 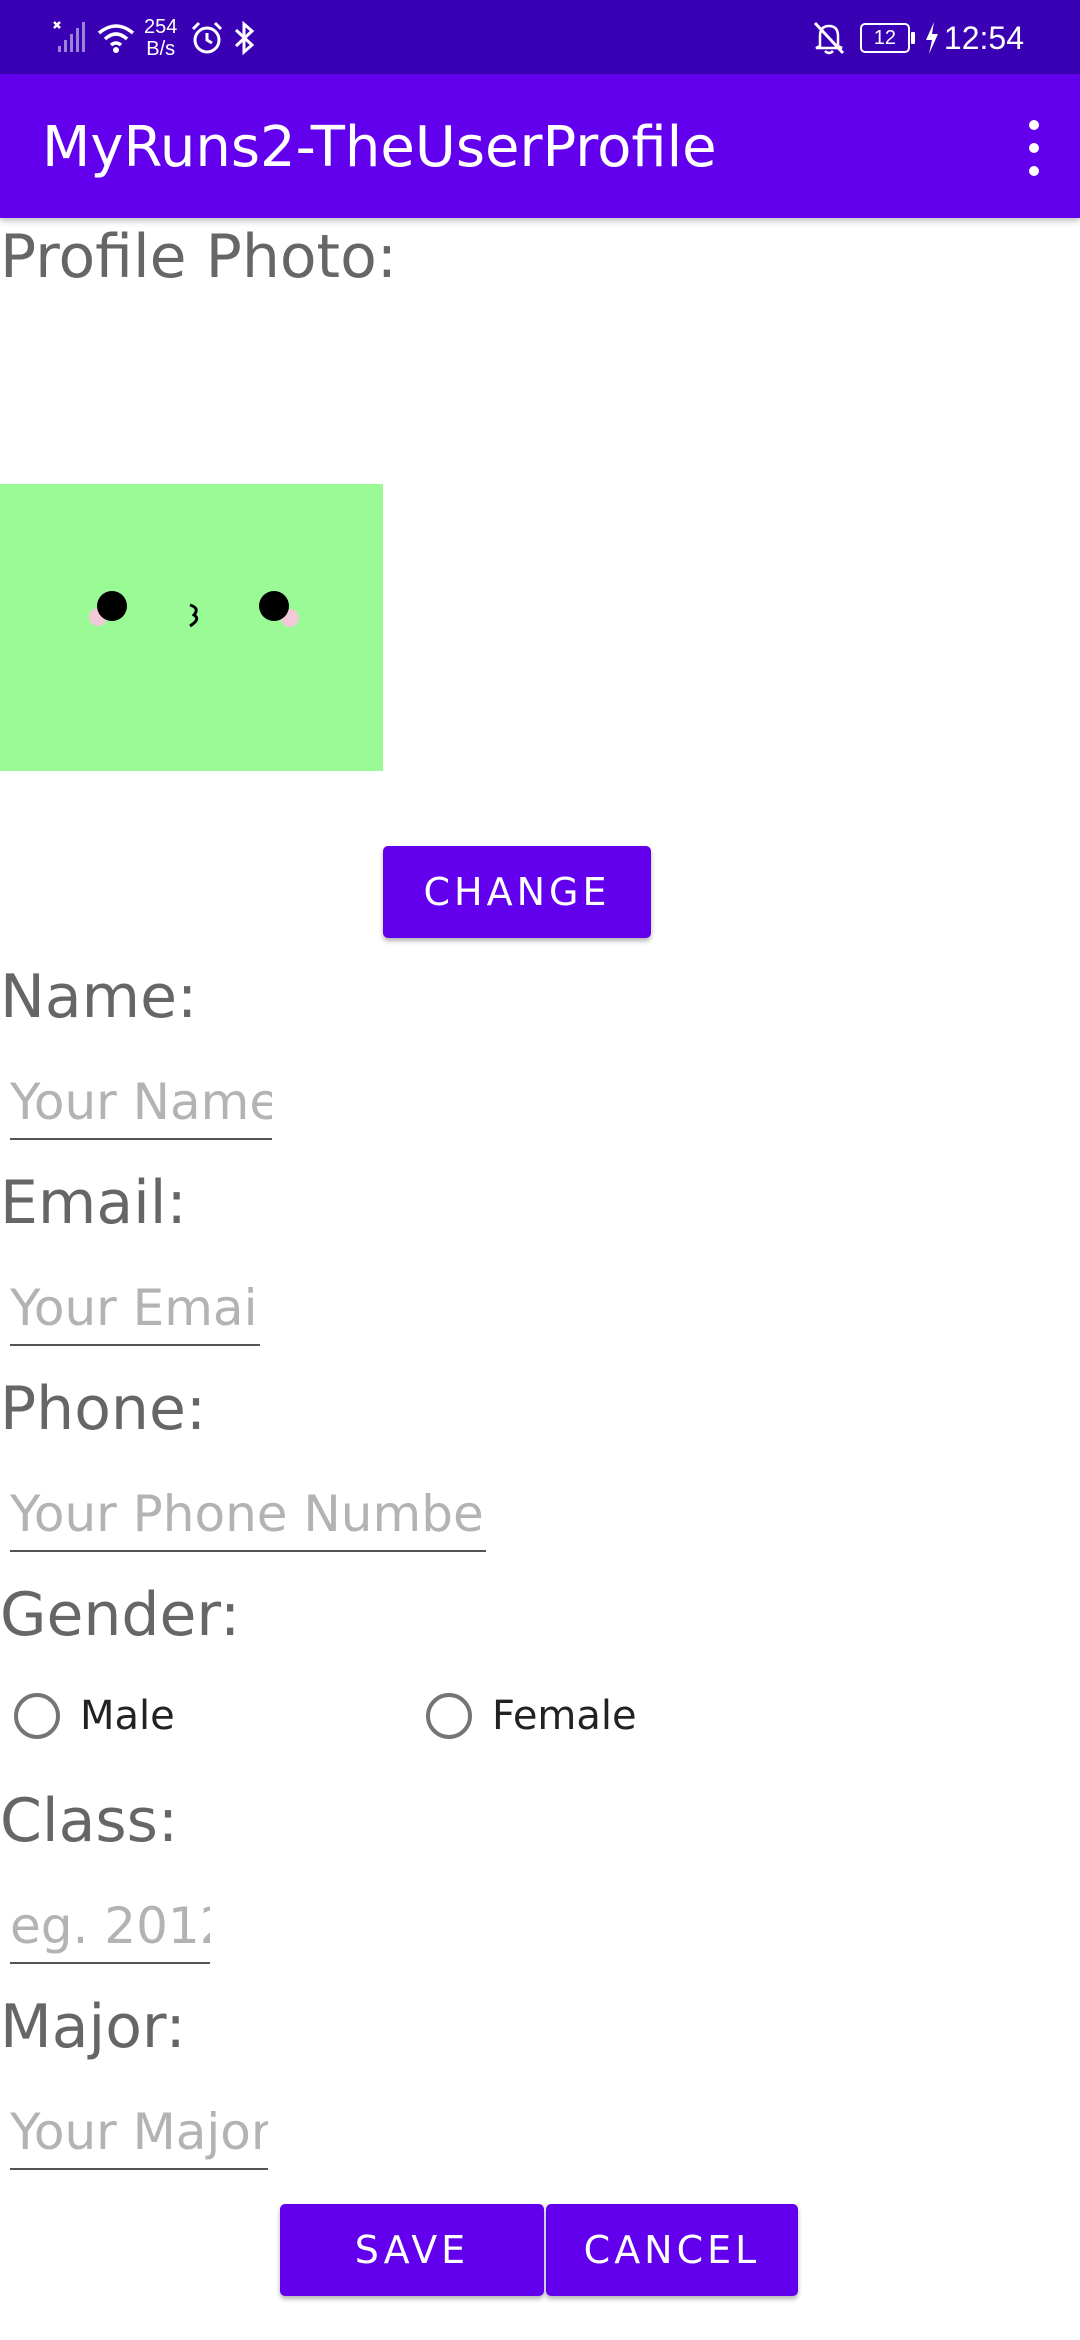 What do you see at coordinates (116, 38) in the screenshot?
I see `wifi-icon` at bounding box center [116, 38].